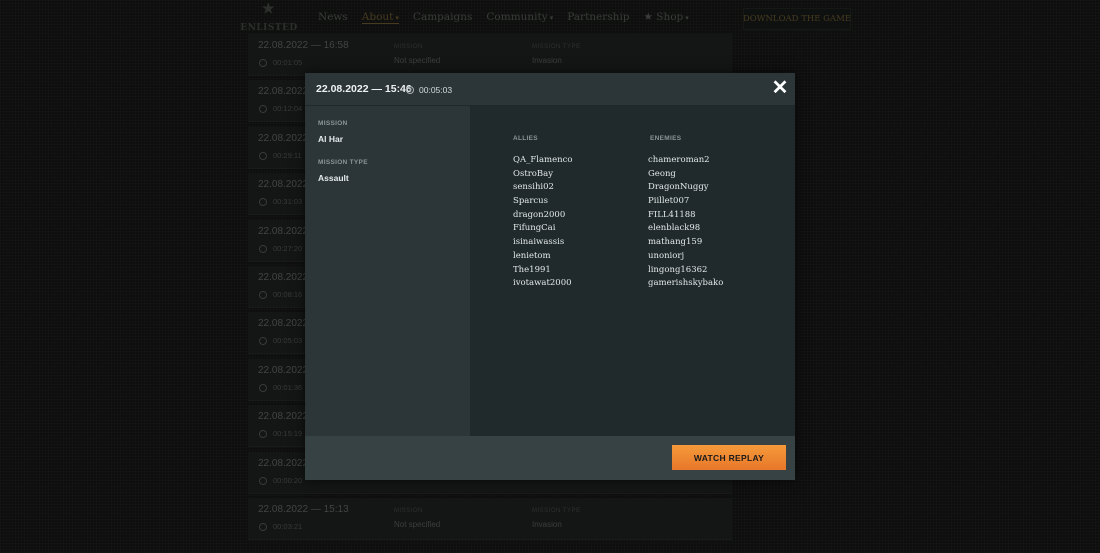 This screenshot has width=1100, height=553. What do you see at coordinates (436, 90) in the screenshot?
I see `modal-duration-value: 00:05:03` at bounding box center [436, 90].